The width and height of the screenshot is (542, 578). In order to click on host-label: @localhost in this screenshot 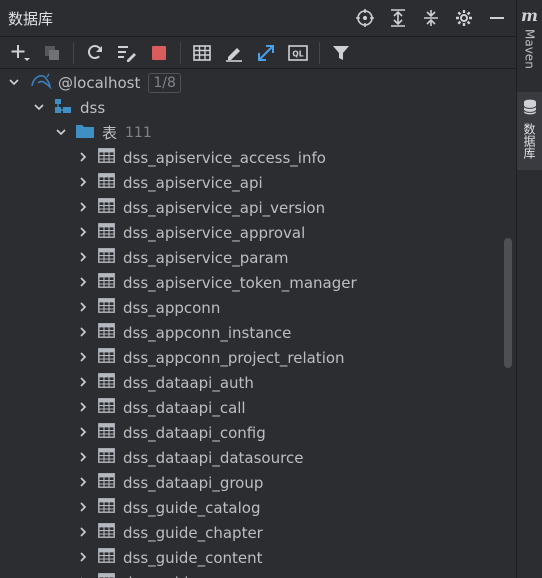, I will do `click(99, 82)`.